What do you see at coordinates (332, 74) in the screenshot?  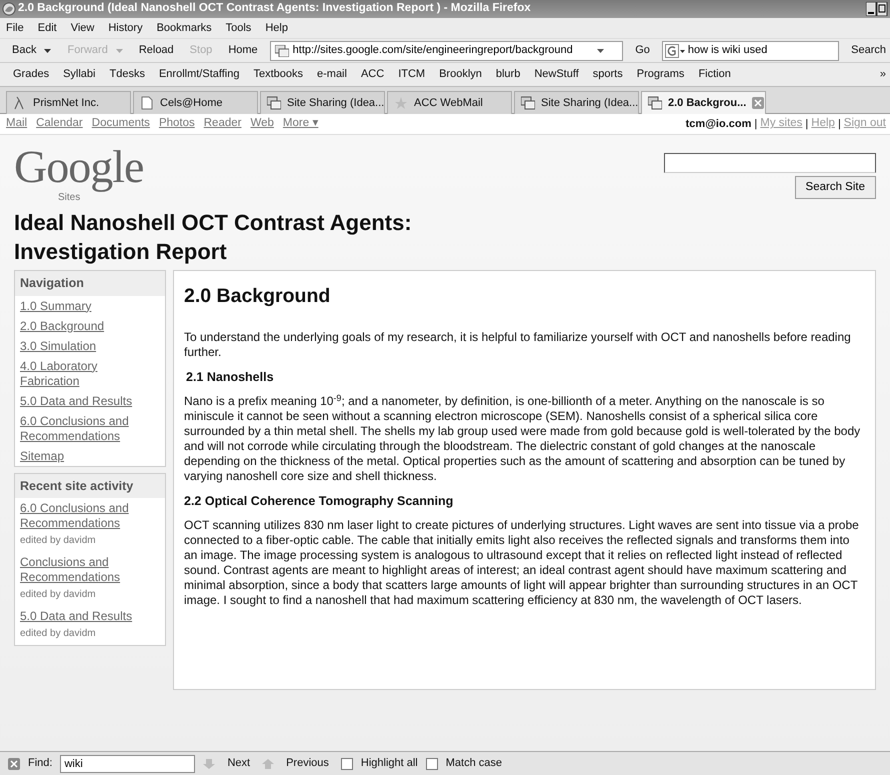 I see `bookmark-link: e-mail` at bounding box center [332, 74].